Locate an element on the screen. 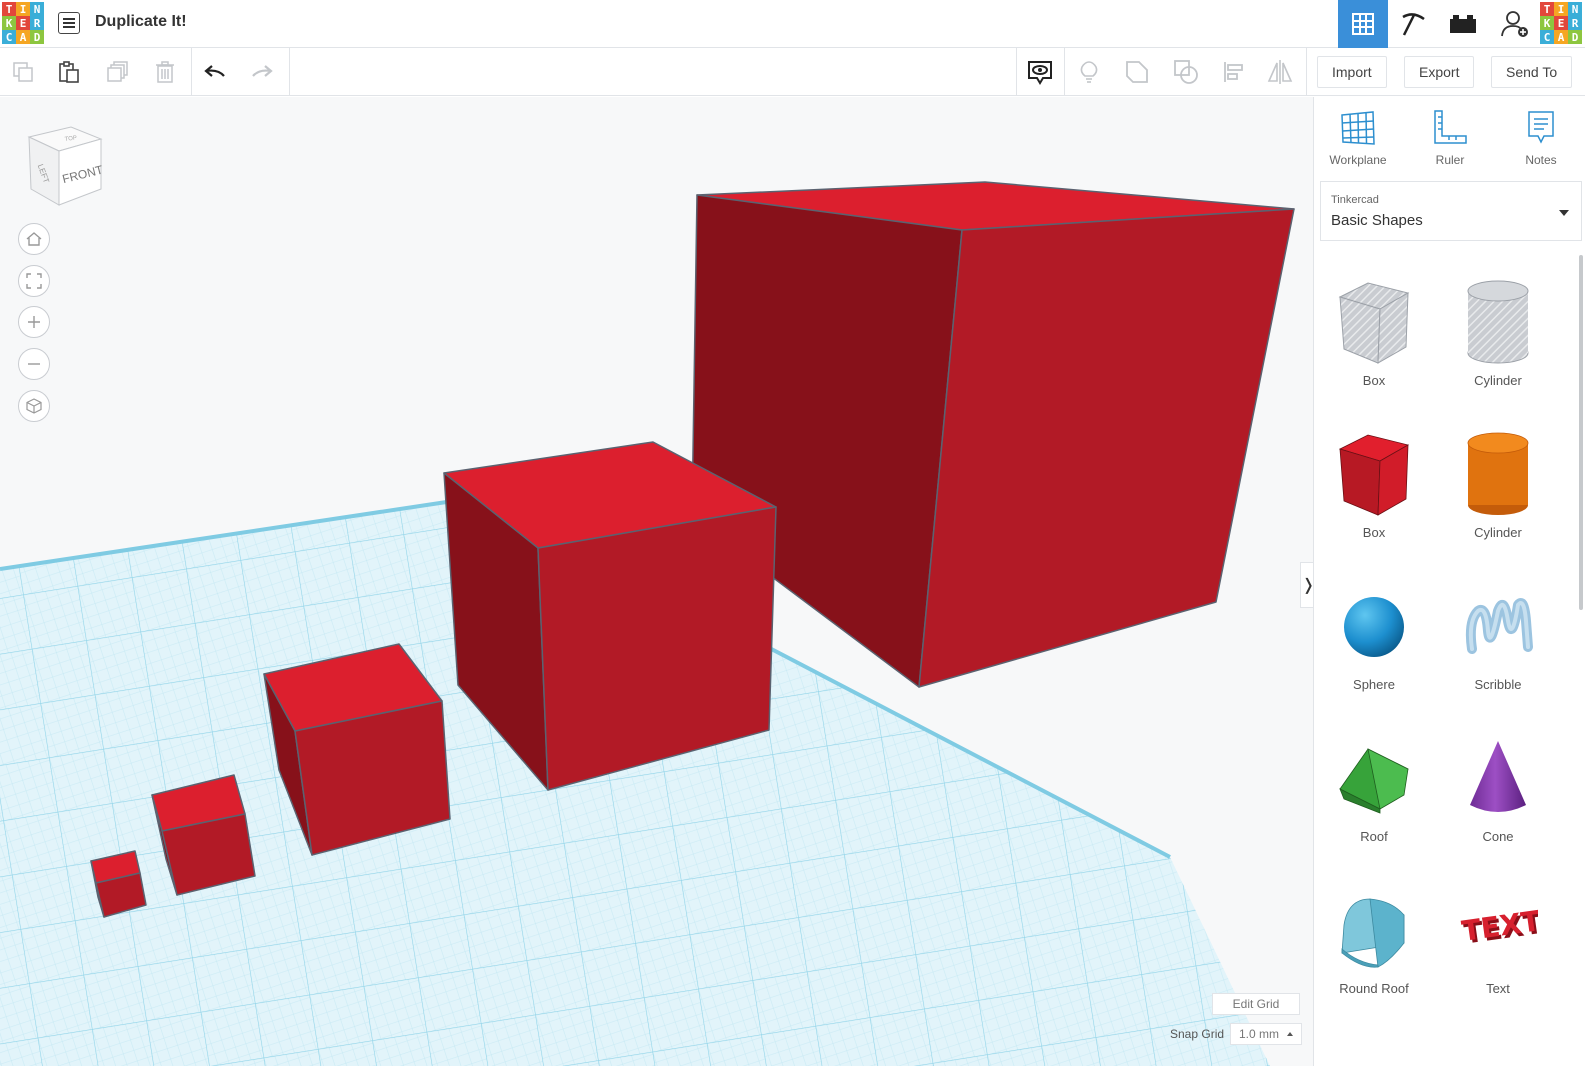 This screenshot has width=1585, height=1066. delete-icon is located at coordinates (165, 72).